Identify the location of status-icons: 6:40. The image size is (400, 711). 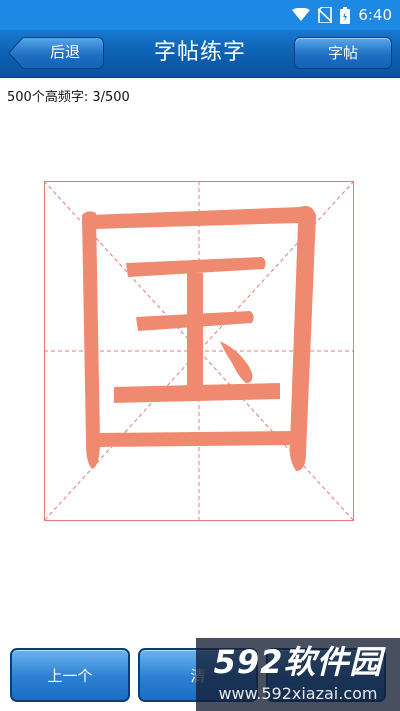
(342, 15).